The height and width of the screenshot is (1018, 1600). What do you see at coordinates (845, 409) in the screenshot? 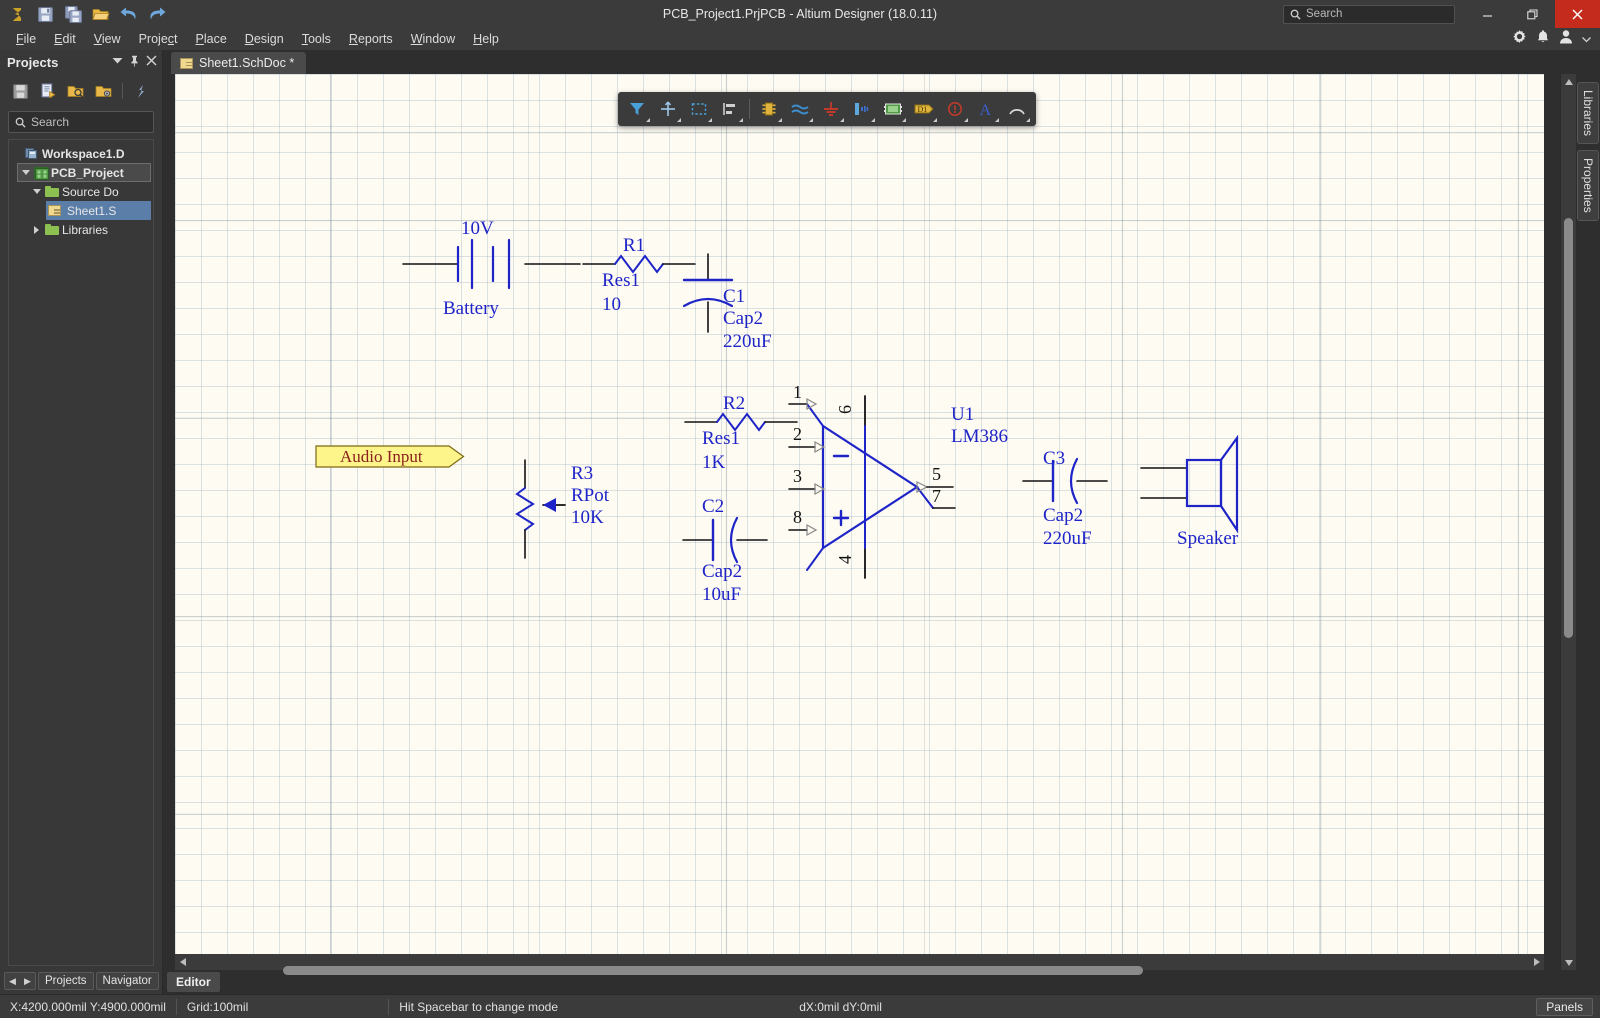
I see `pin-number-6: 6` at bounding box center [845, 409].